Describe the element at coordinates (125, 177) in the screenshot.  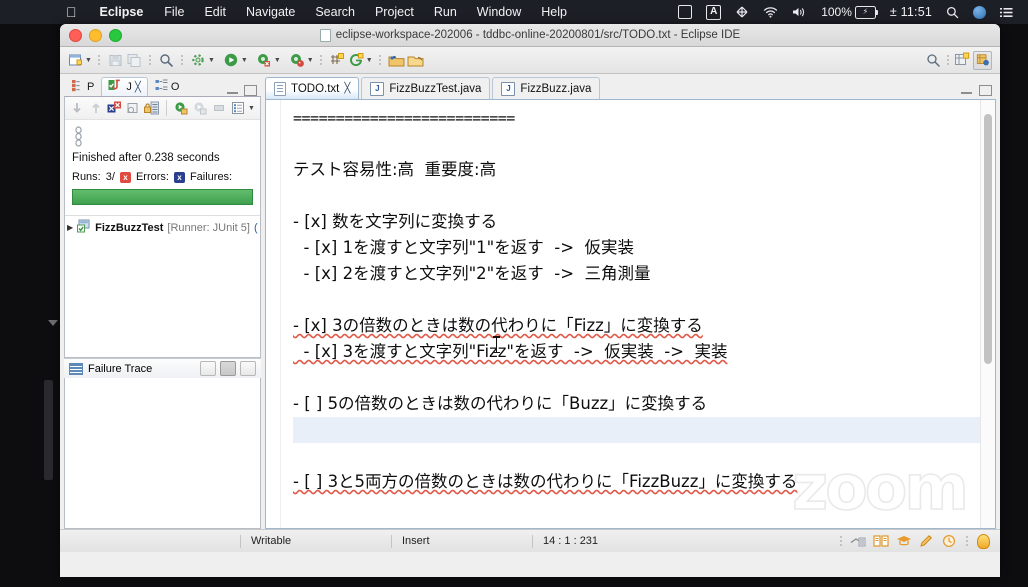
I see `errors-badge-icon: x` at that location.